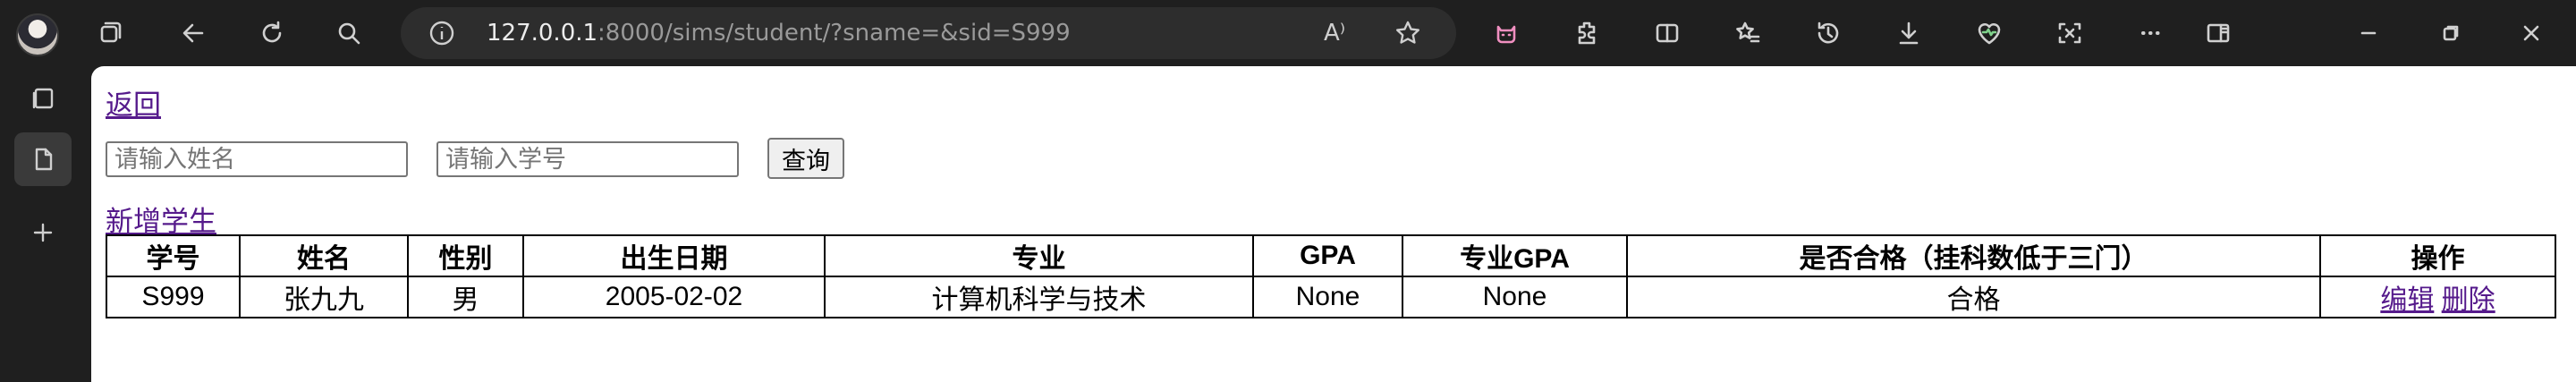 The height and width of the screenshot is (382, 2576). What do you see at coordinates (805, 158) in the screenshot?
I see `query-button: 查询` at bounding box center [805, 158].